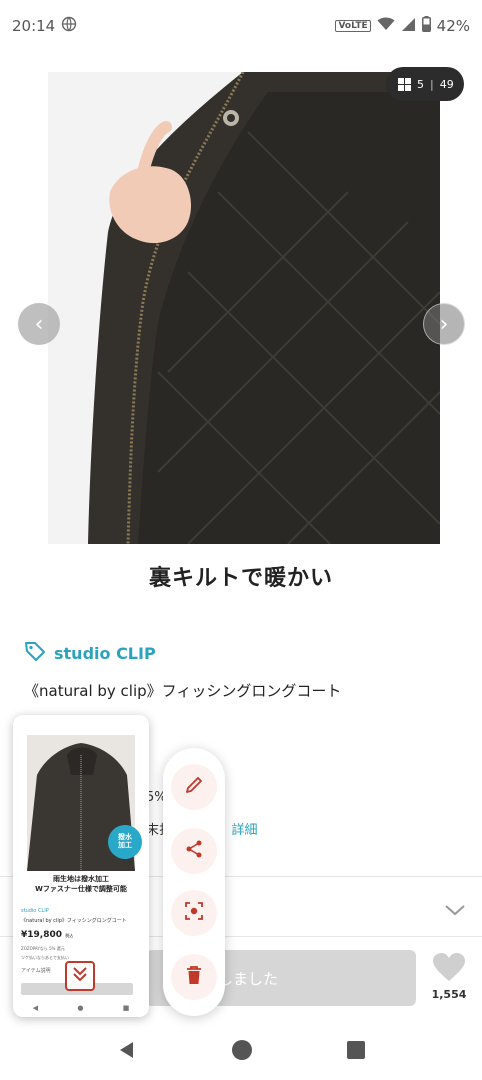 The height and width of the screenshot is (1080, 482). I want to click on badge-text: 撥水 加工, so click(125, 841).